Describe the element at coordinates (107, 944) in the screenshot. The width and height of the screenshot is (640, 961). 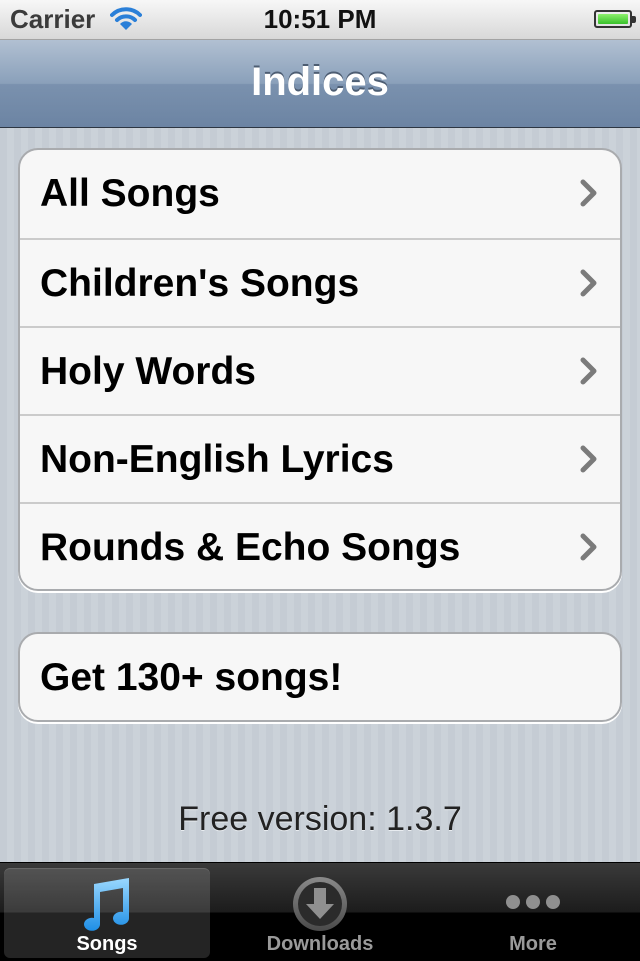
I see `tab-label: Songs` at that location.